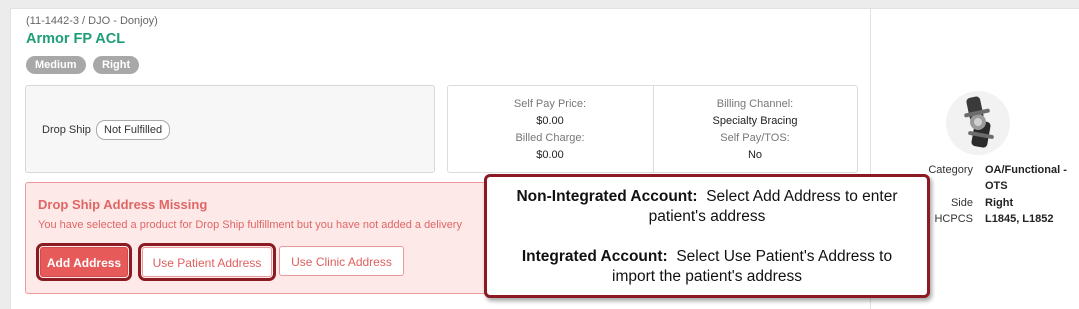 The height and width of the screenshot is (309, 1079). Describe the element at coordinates (1019, 219) in the screenshot. I see `hcpcs-value: L1845, L1852` at that location.